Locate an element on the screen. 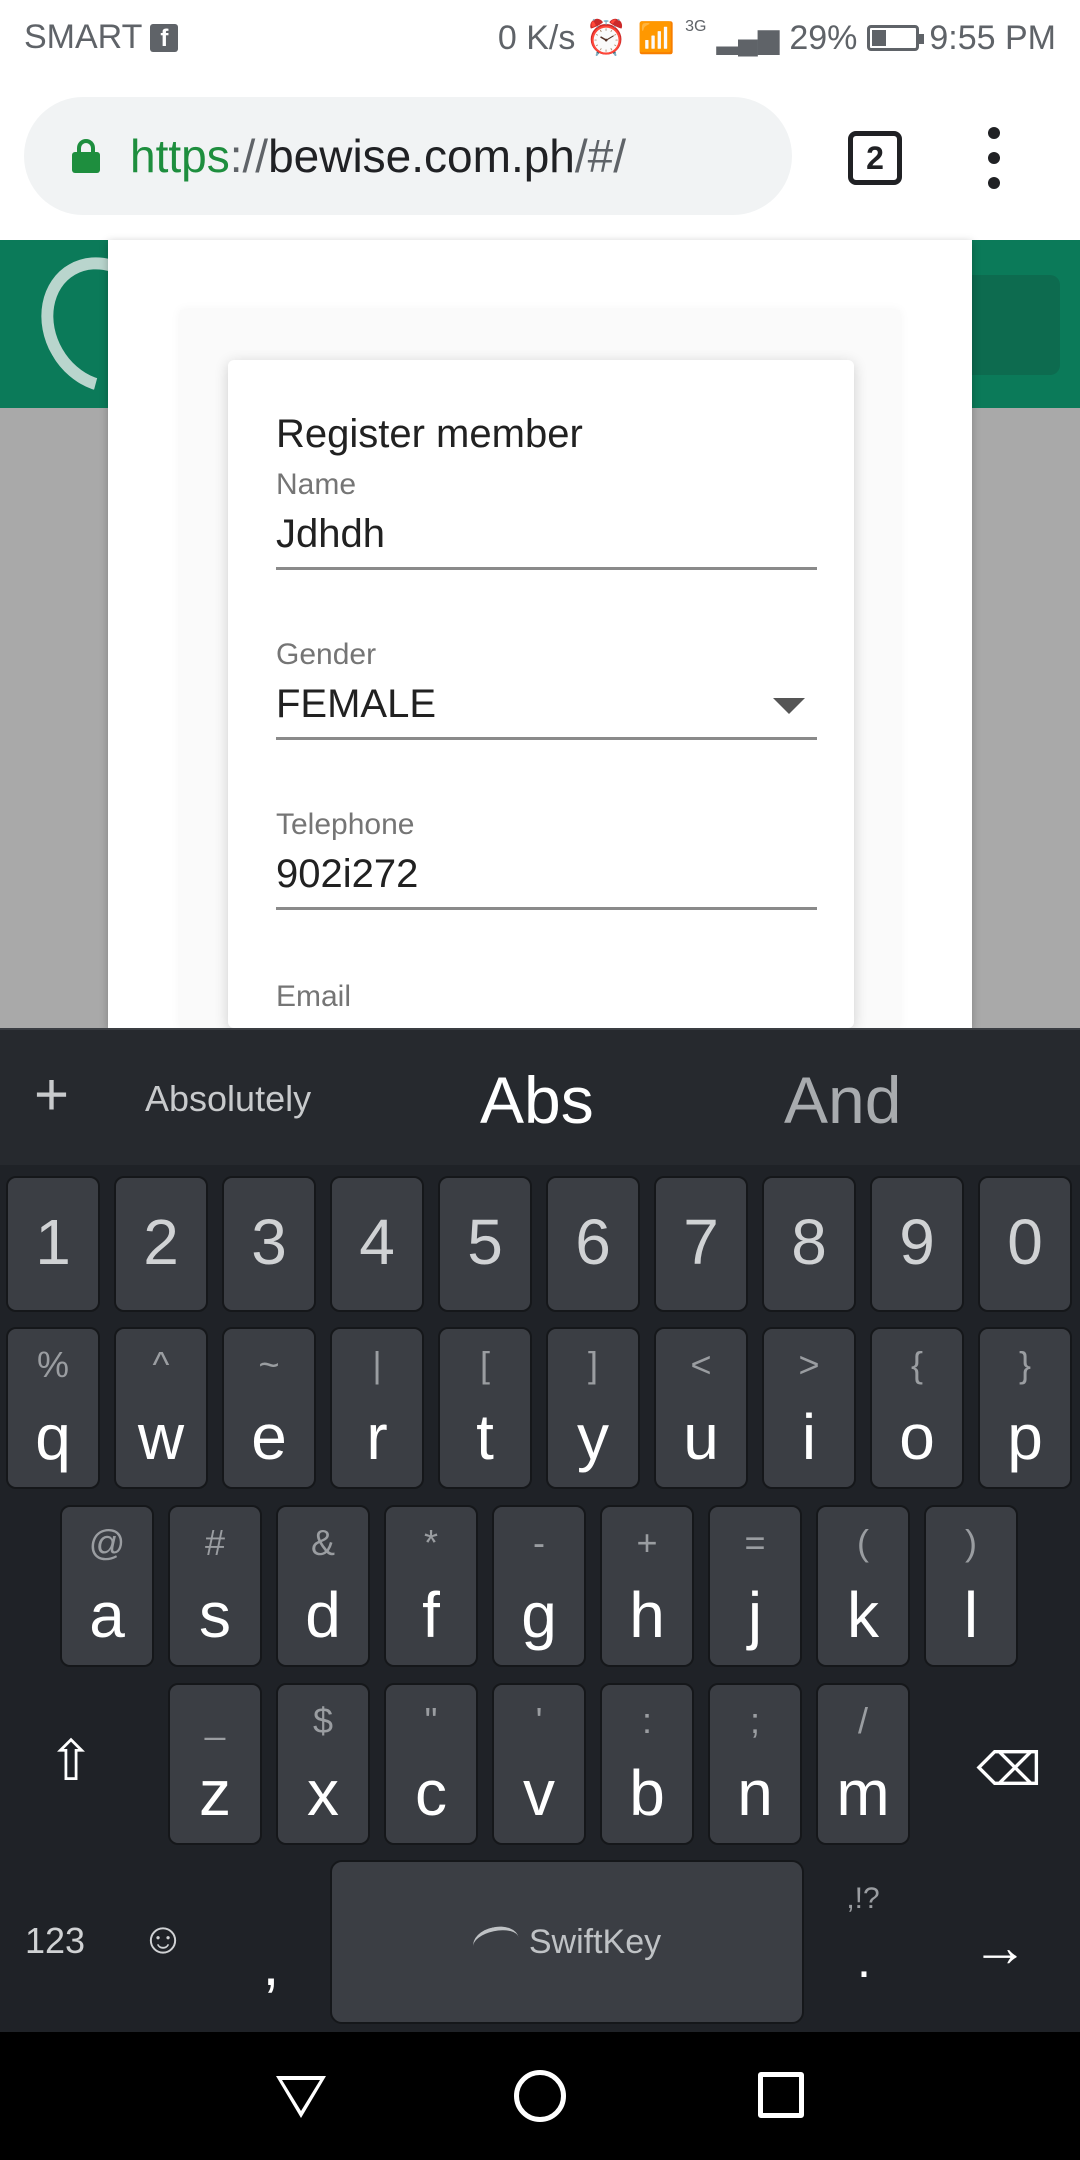 The image size is (1080, 2160). symbols-key: 123 is located at coordinates (55, 1941).